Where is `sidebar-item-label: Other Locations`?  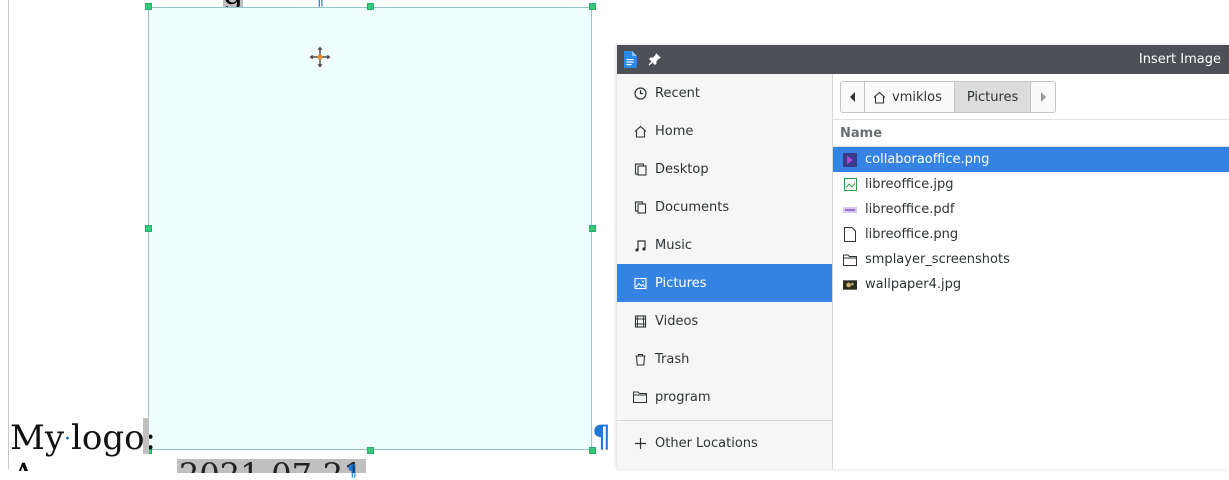
sidebar-item-label: Other Locations is located at coordinates (706, 443).